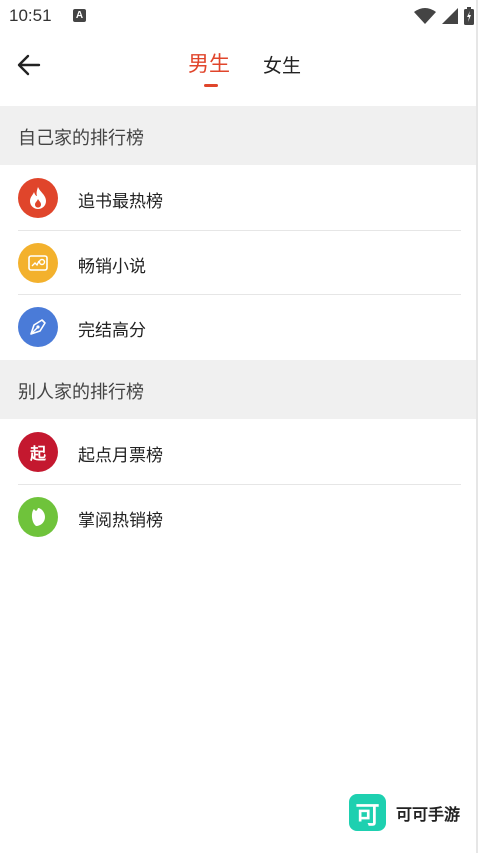  Describe the element at coordinates (120, 521) in the screenshot. I see `list-item-label: 掌阅热销榜` at that location.